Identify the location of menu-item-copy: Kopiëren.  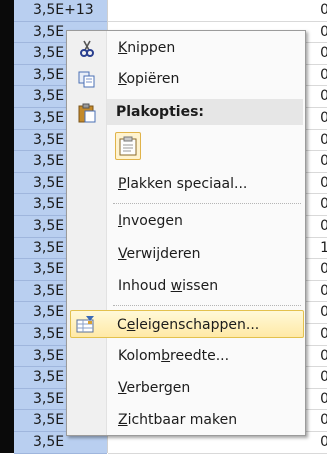
(186, 79).